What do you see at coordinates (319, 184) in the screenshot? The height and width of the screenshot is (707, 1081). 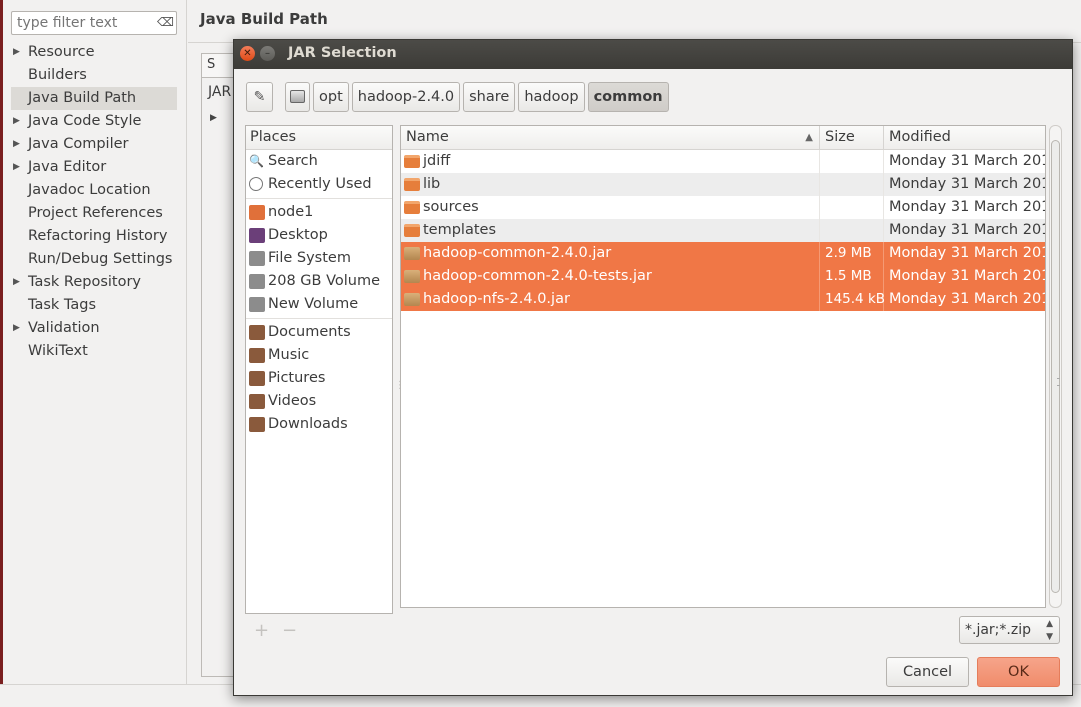 I see `place-recently-used: Recently Used` at bounding box center [319, 184].